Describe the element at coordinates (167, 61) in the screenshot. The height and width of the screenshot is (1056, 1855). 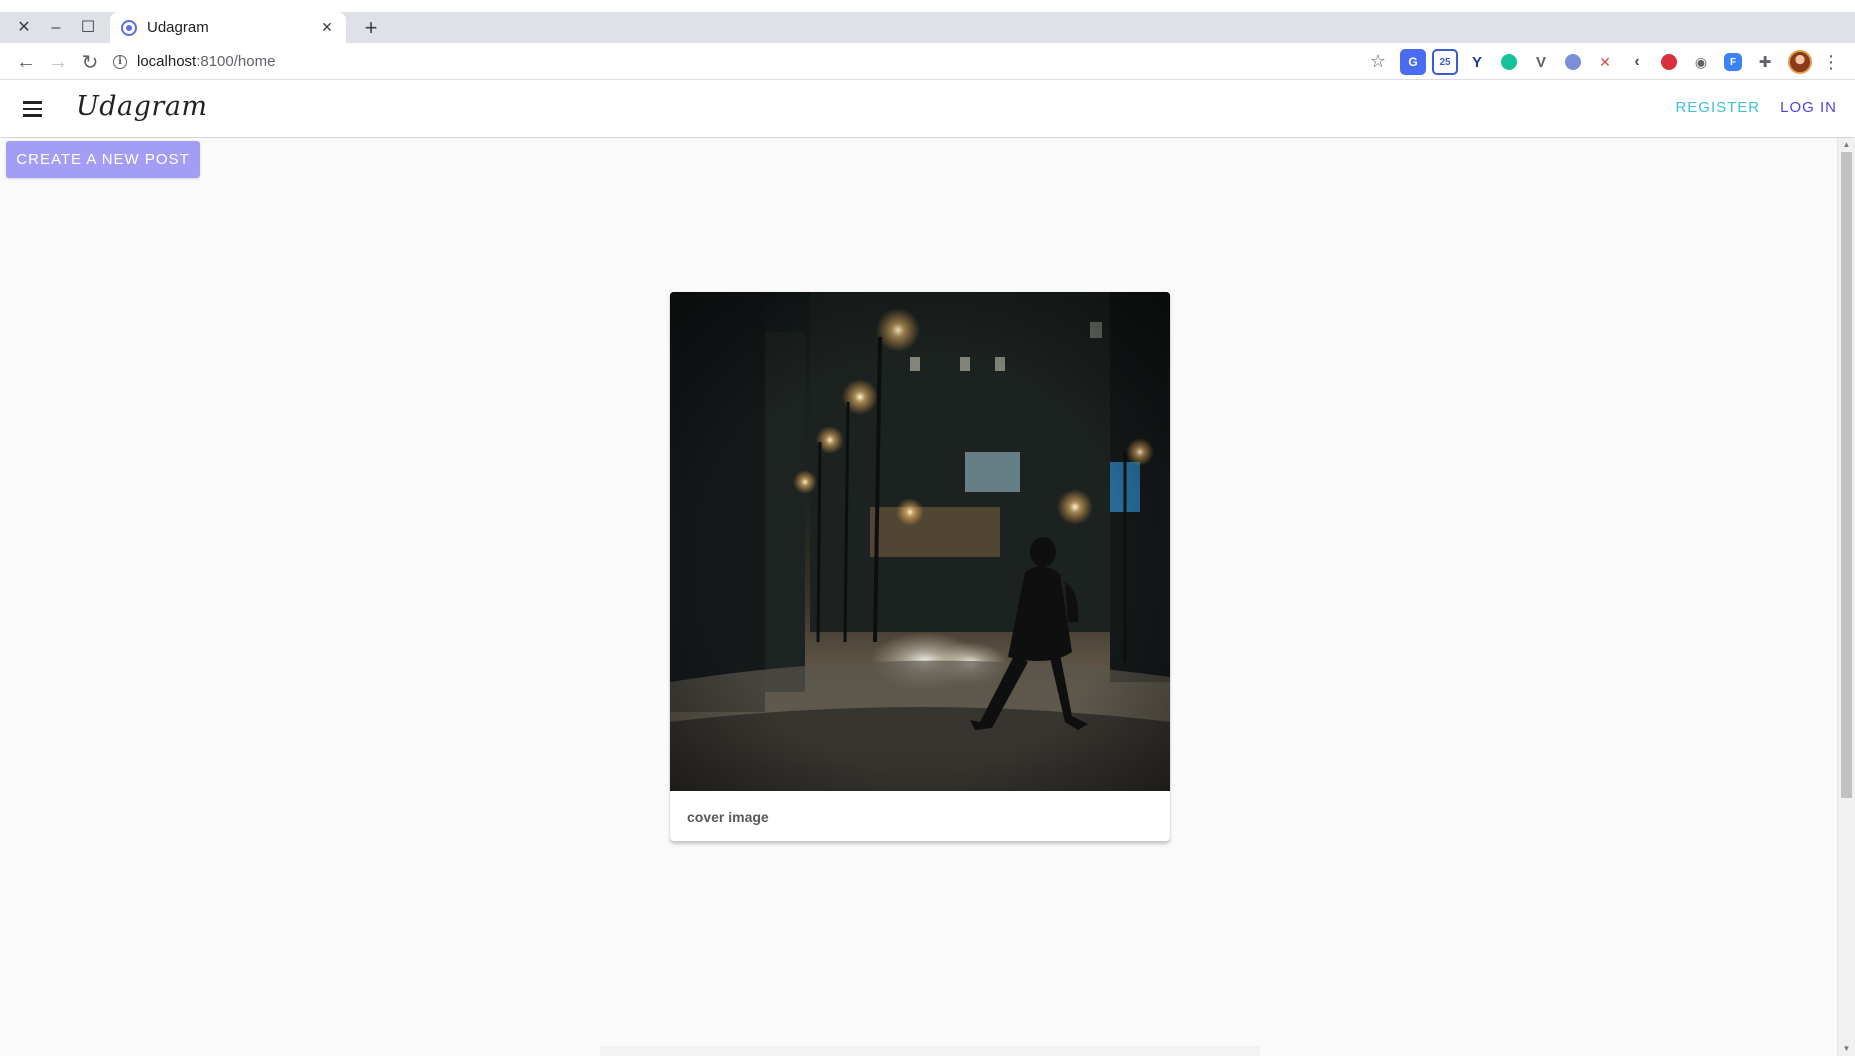
I see `url-host: localhost` at that location.